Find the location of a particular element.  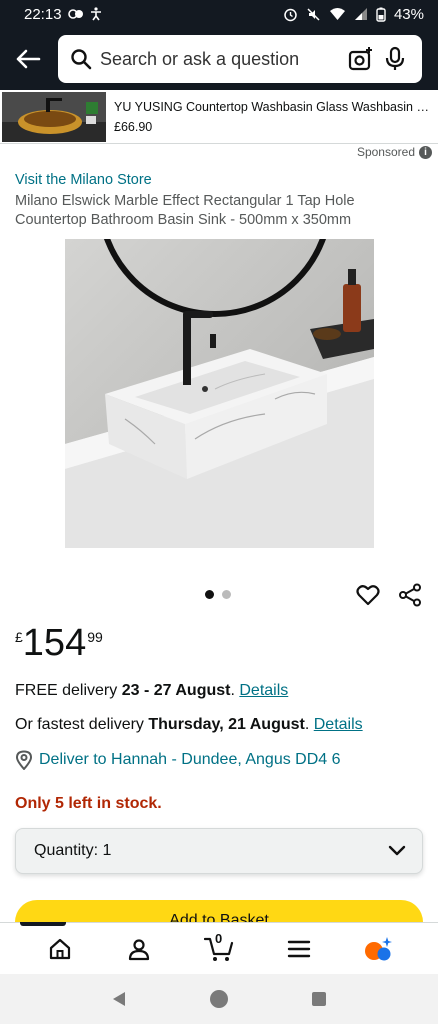

stock-status: Only 5 left in stock. is located at coordinates (88, 803).